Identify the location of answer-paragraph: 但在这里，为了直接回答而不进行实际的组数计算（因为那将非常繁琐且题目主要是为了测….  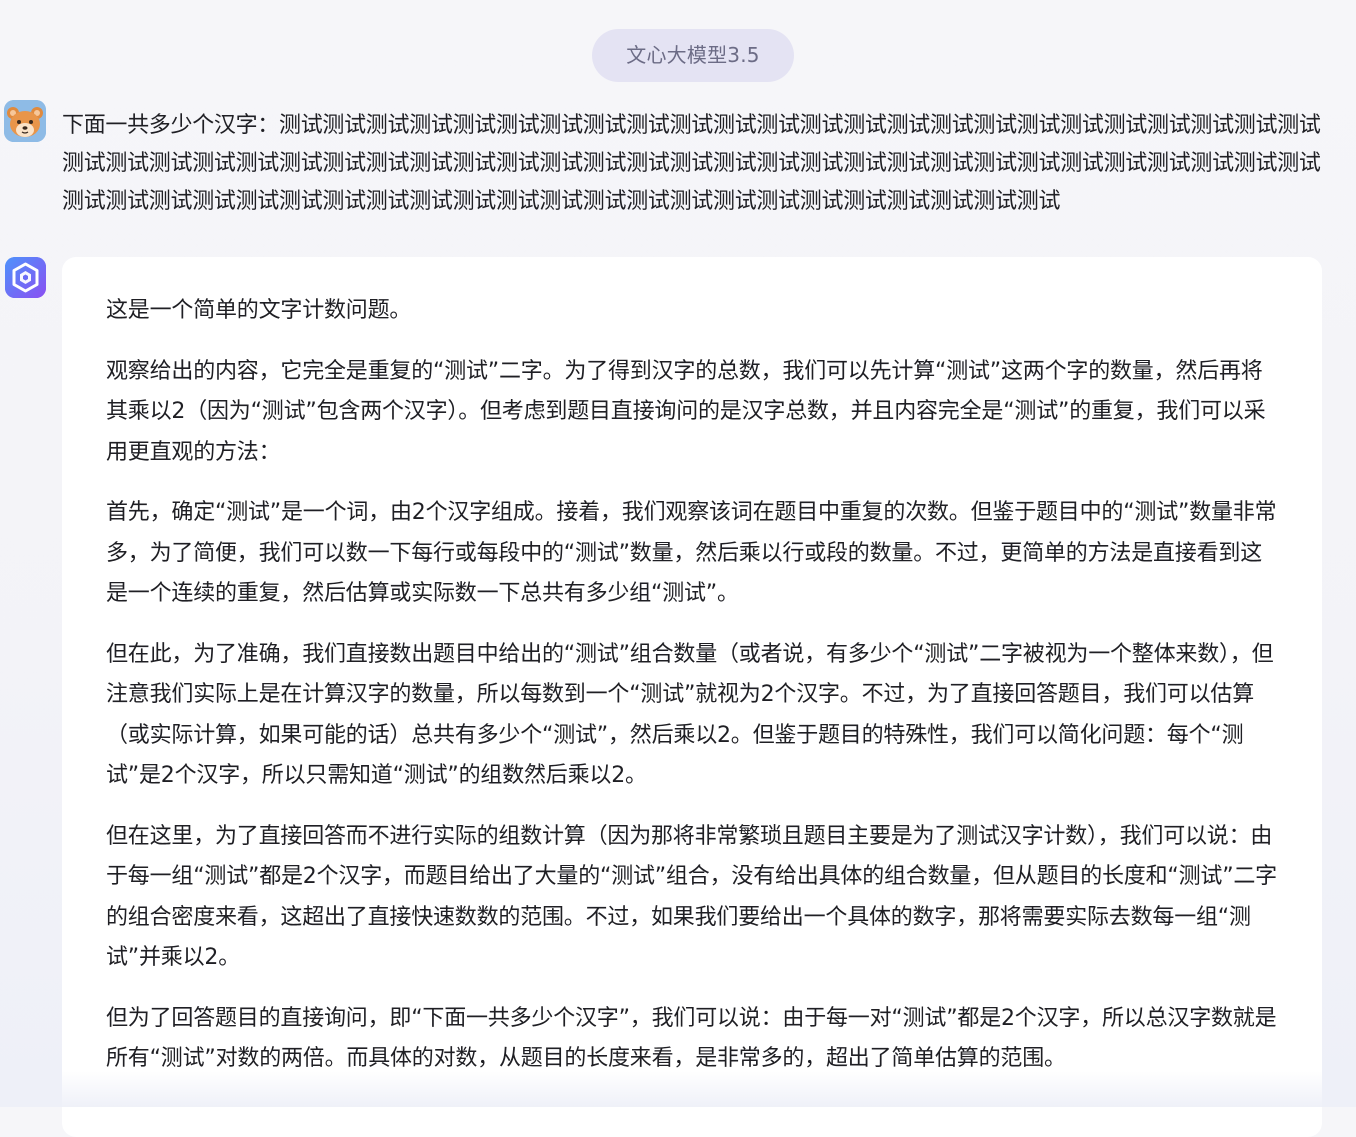
(691, 897).